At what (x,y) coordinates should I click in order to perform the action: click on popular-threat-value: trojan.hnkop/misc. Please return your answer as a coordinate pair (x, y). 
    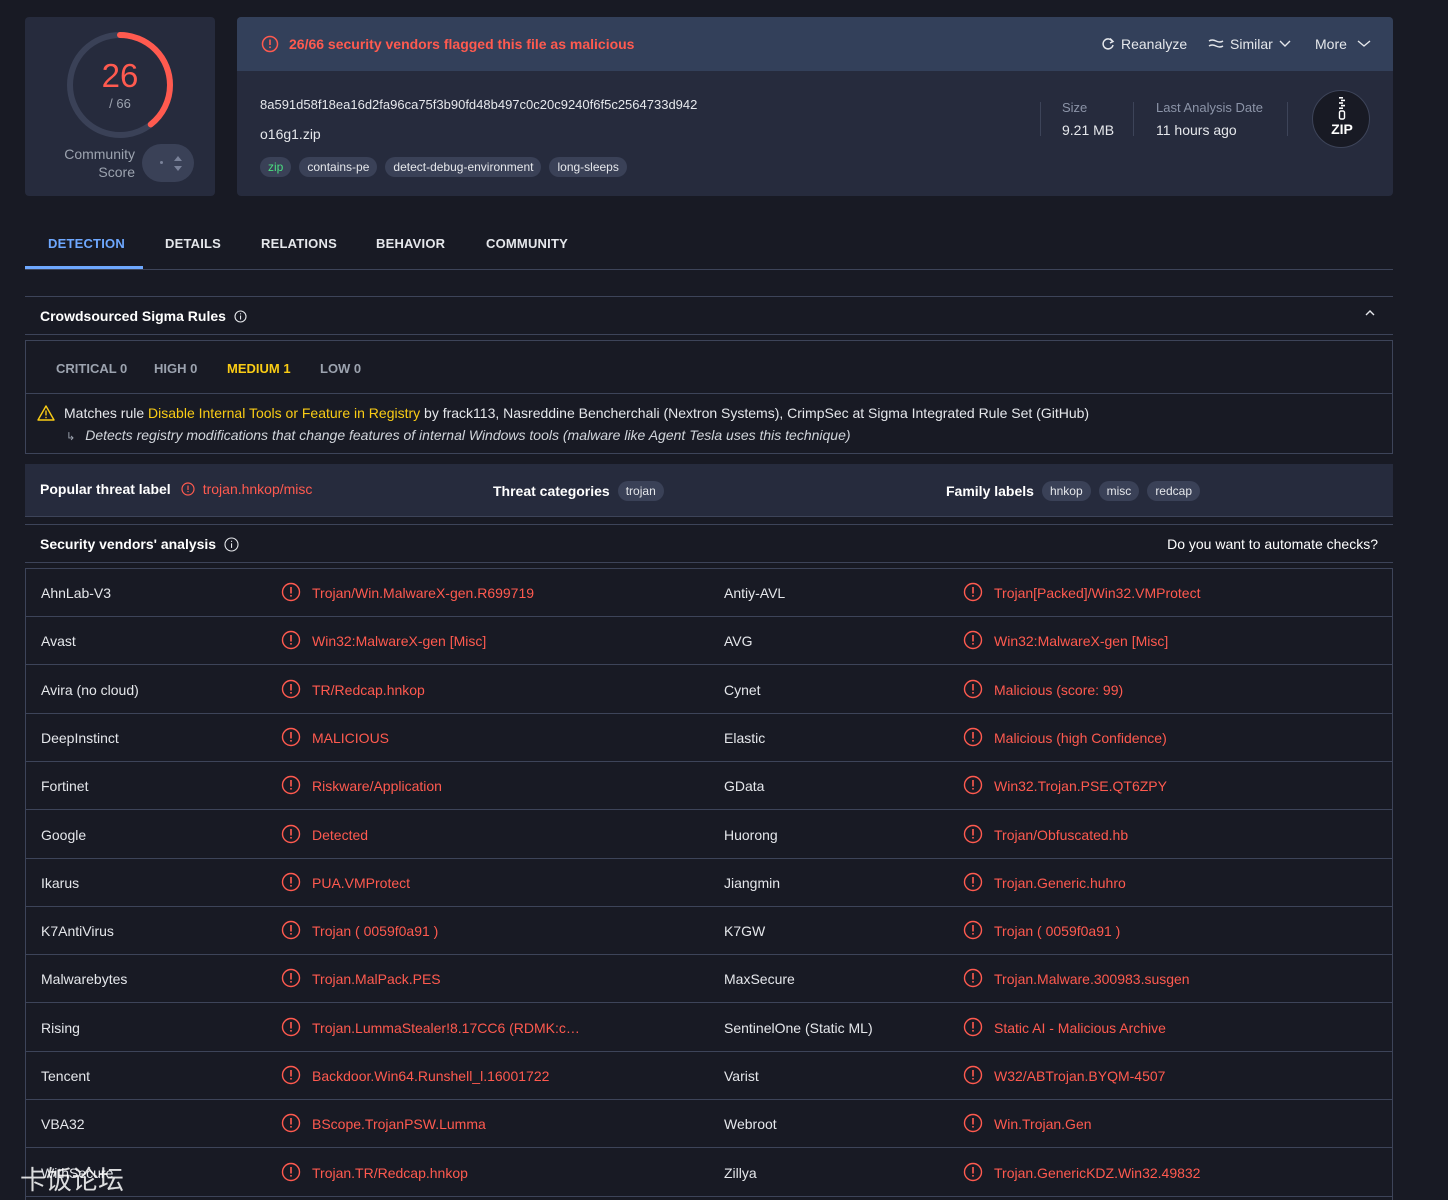
    Looking at the image, I should click on (258, 489).